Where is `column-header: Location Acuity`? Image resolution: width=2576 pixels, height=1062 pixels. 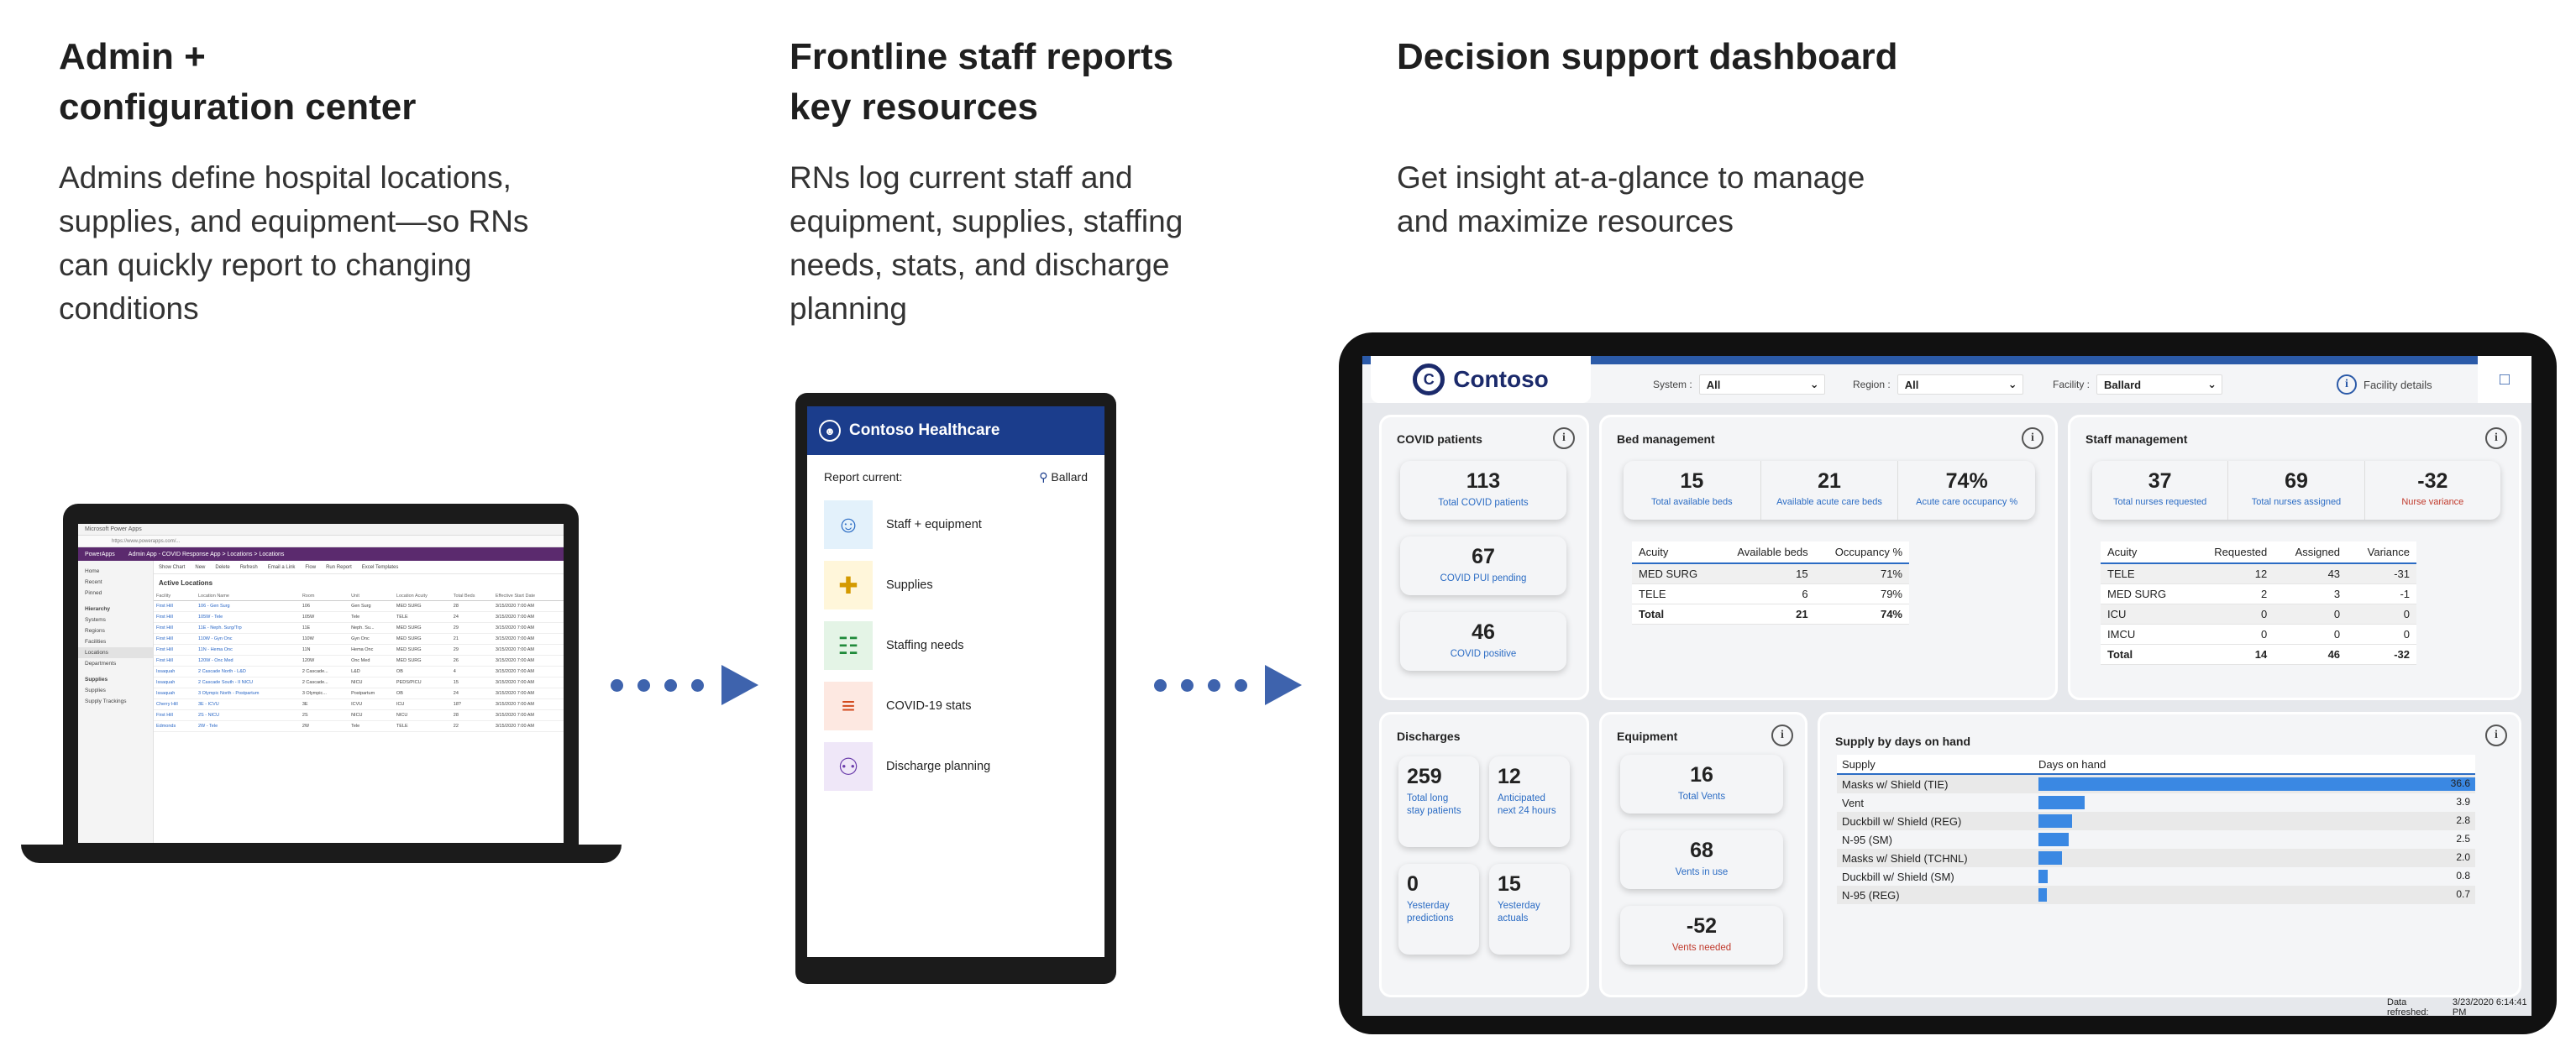 column-header: Location Acuity is located at coordinates (422, 597).